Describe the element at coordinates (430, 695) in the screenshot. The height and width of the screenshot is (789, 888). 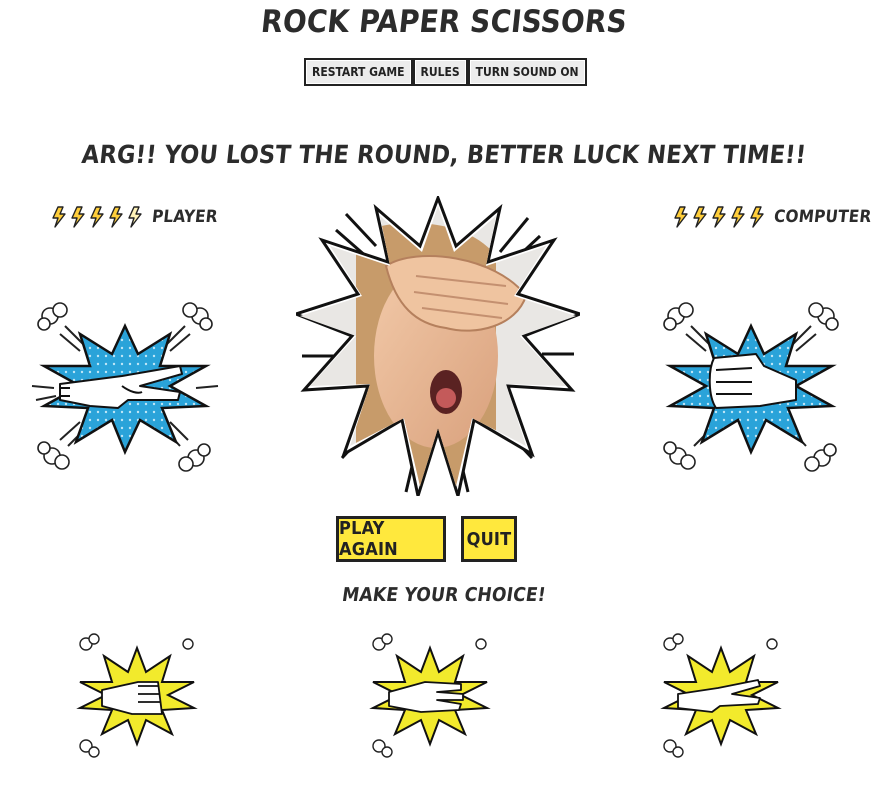
I see `choose-paper-button` at that location.